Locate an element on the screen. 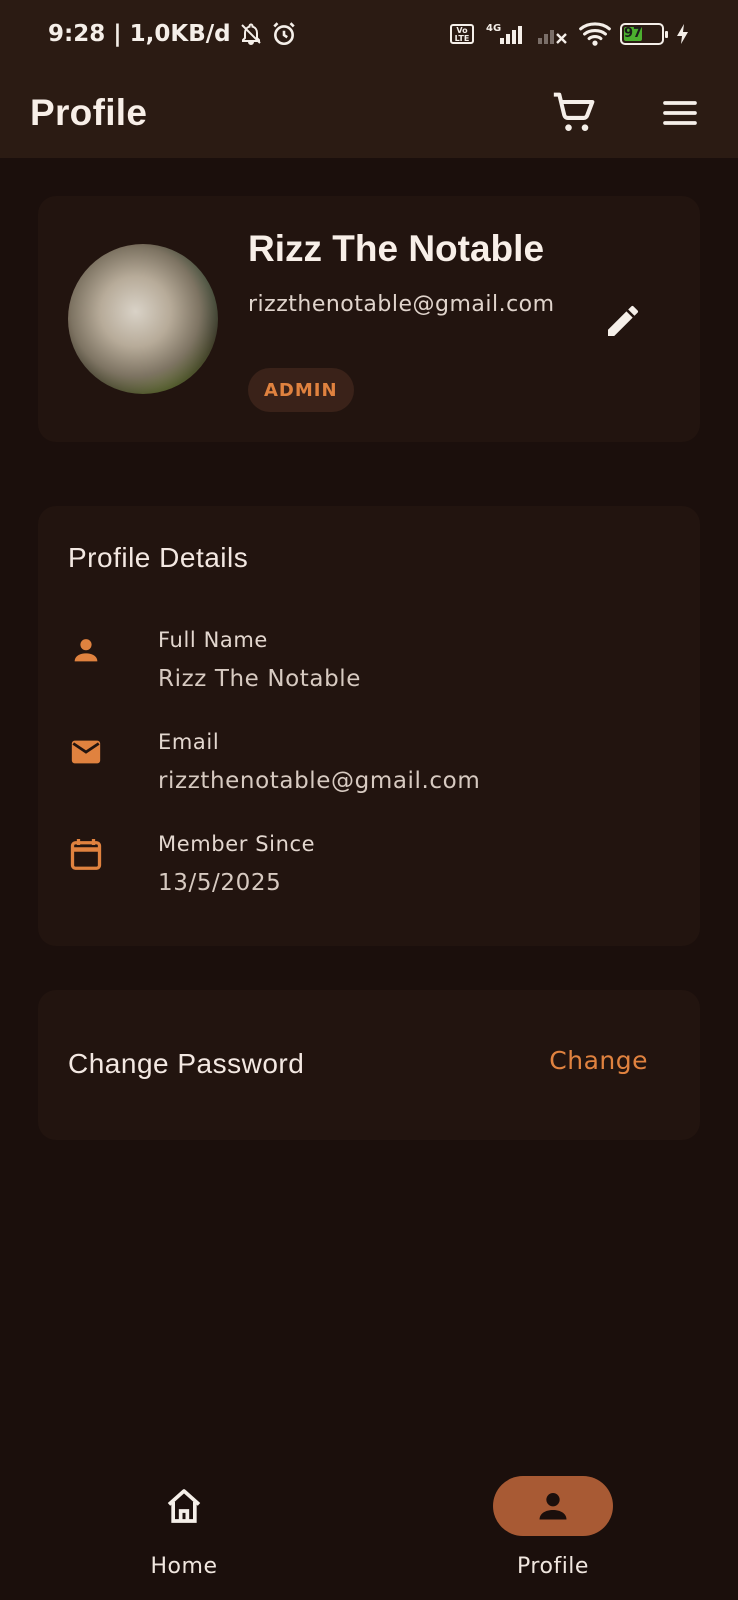  avatar is located at coordinates (143, 319).